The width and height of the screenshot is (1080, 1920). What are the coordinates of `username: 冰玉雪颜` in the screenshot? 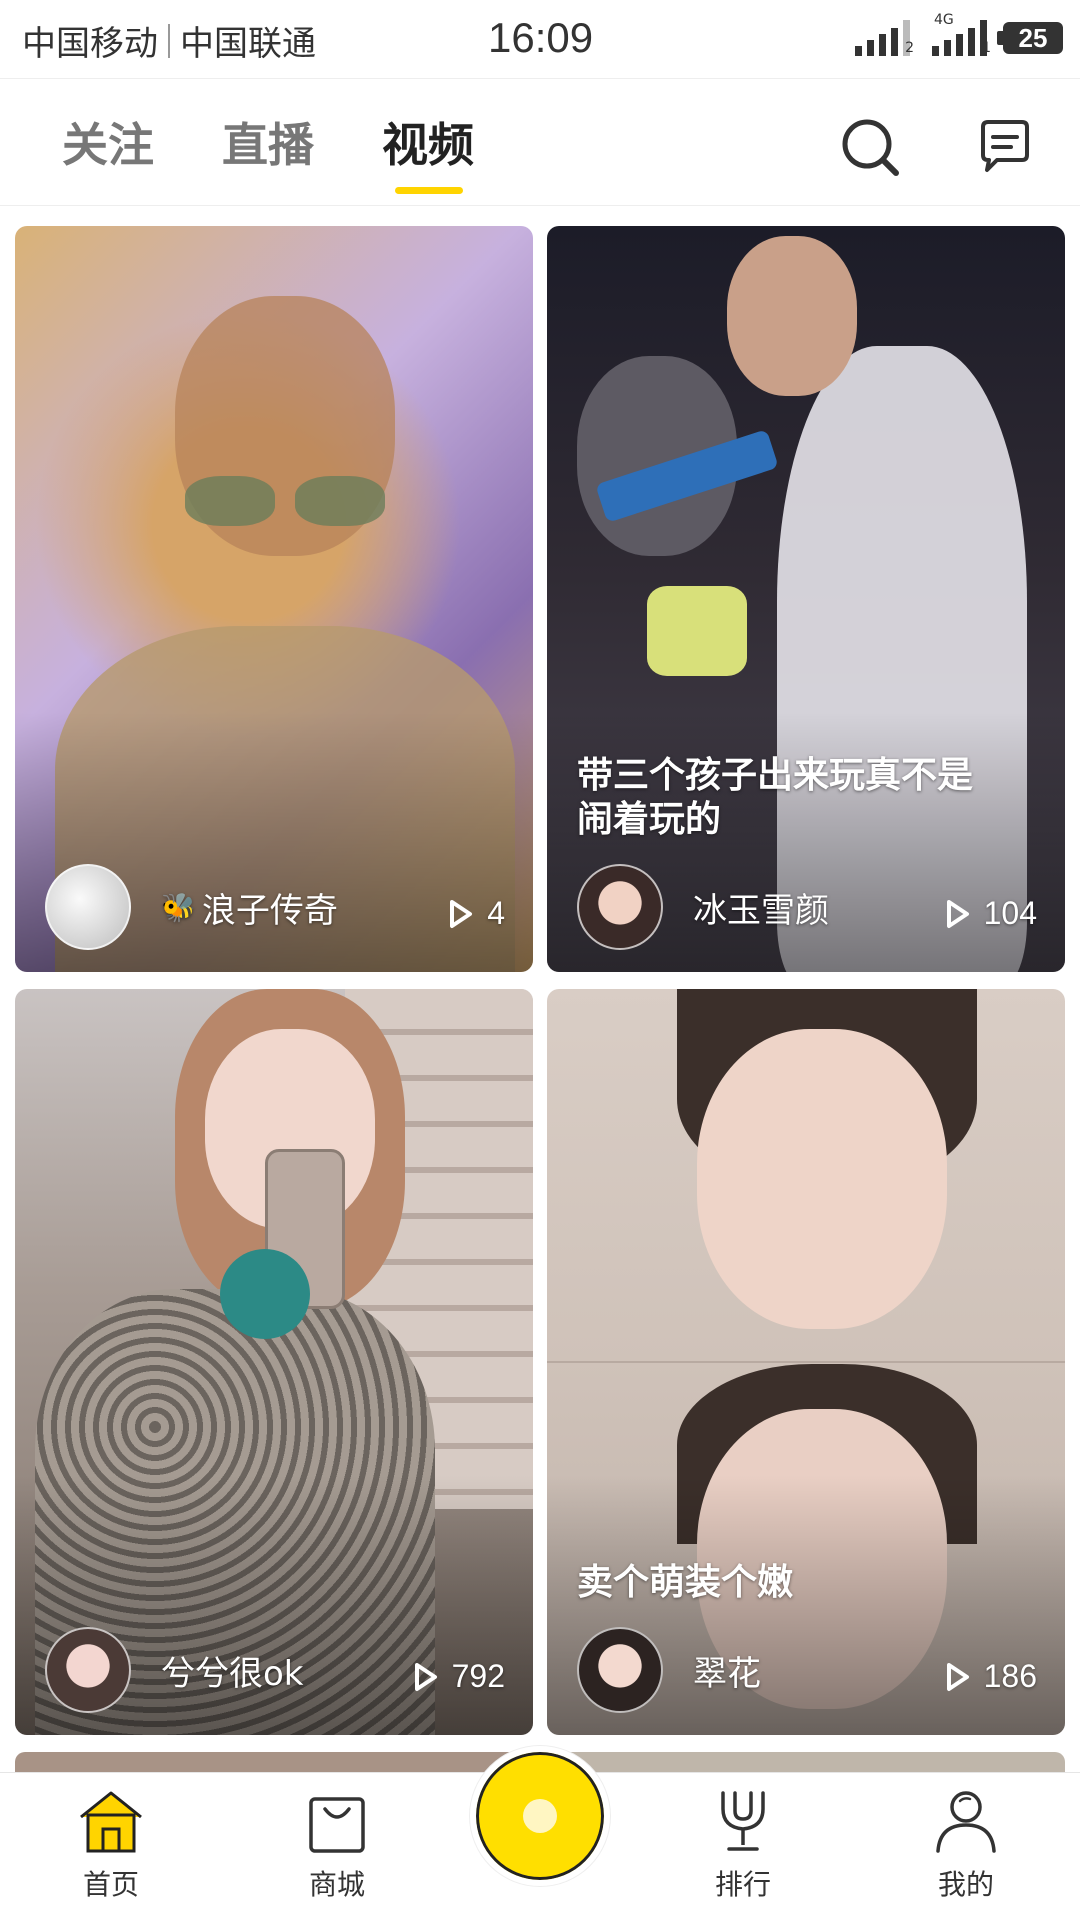 It's located at (761, 907).